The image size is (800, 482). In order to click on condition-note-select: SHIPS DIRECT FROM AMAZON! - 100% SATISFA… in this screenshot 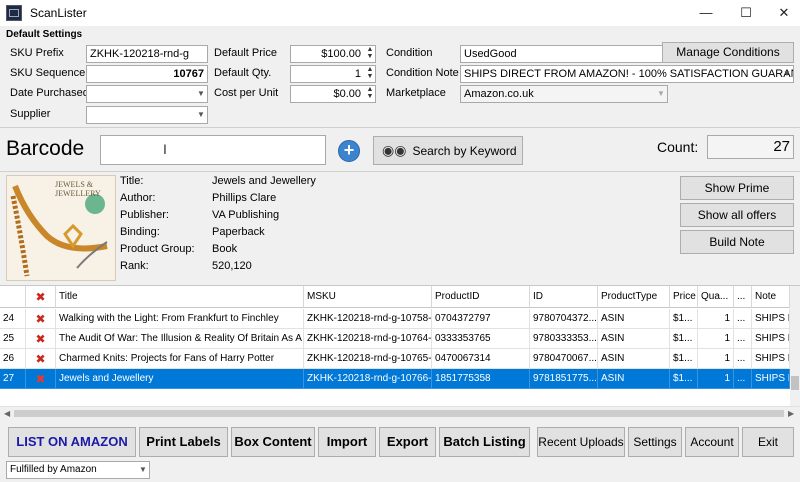, I will do `click(627, 74)`.